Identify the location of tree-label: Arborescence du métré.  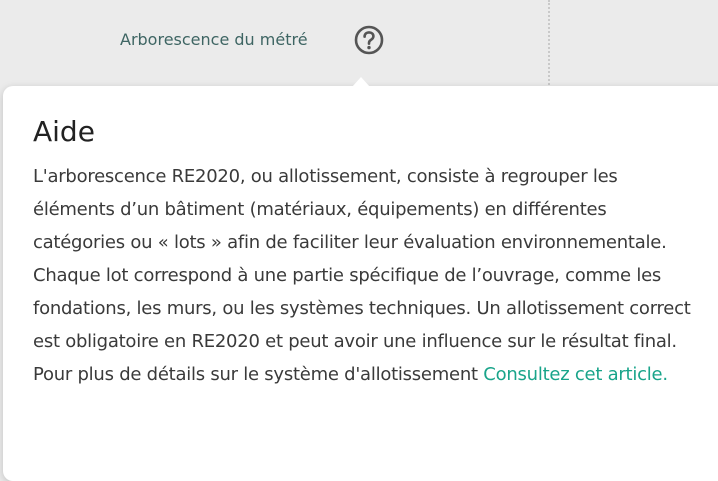
(214, 39).